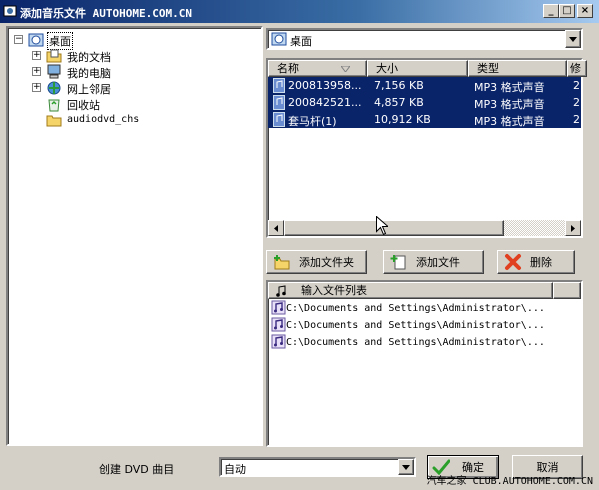 Image resolution: width=599 pixels, height=490 pixels. What do you see at coordinates (89, 57) in the screenshot?
I see `tree-item-label: 我的文档` at bounding box center [89, 57].